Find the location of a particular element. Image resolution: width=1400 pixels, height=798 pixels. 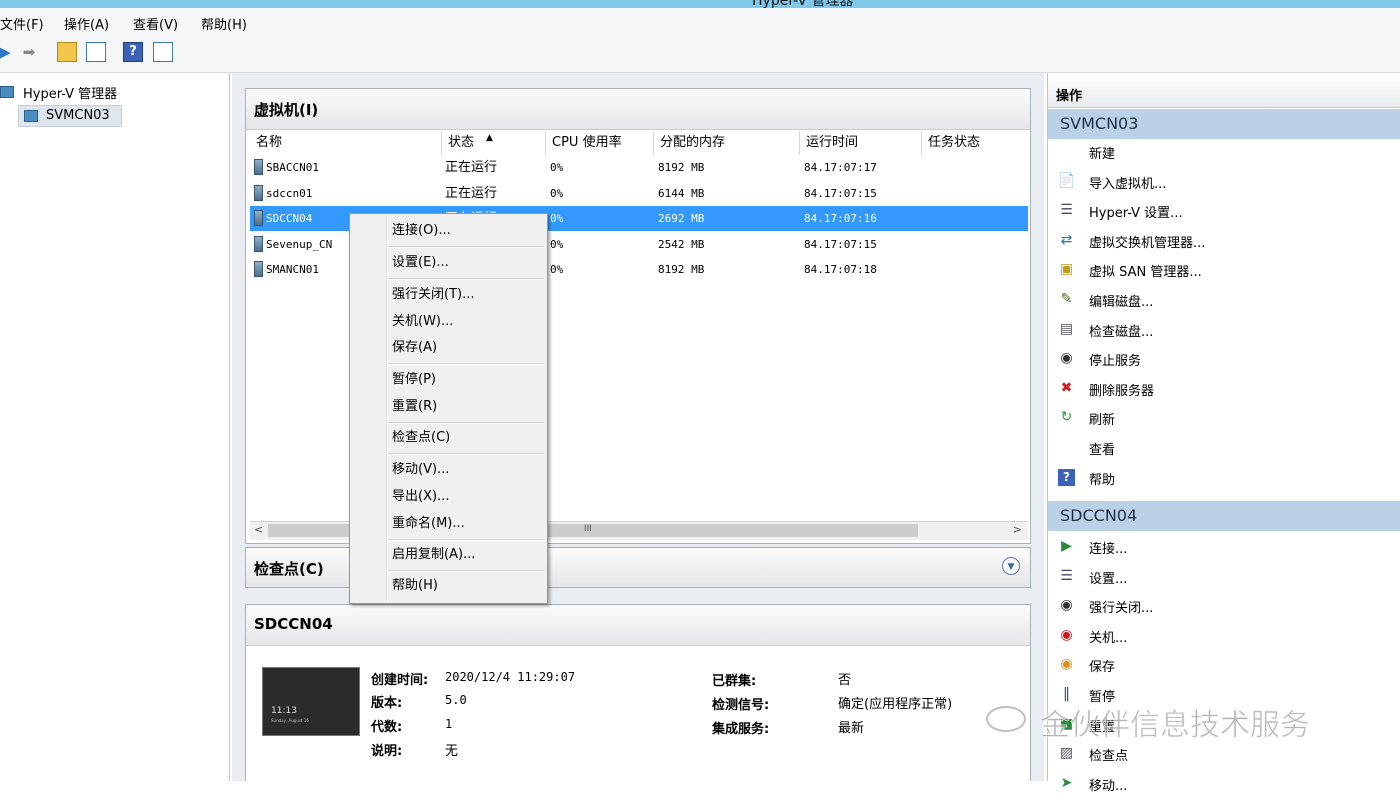

created-value: 2020/12/4 11:29:07 is located at coordinates (510, 677).